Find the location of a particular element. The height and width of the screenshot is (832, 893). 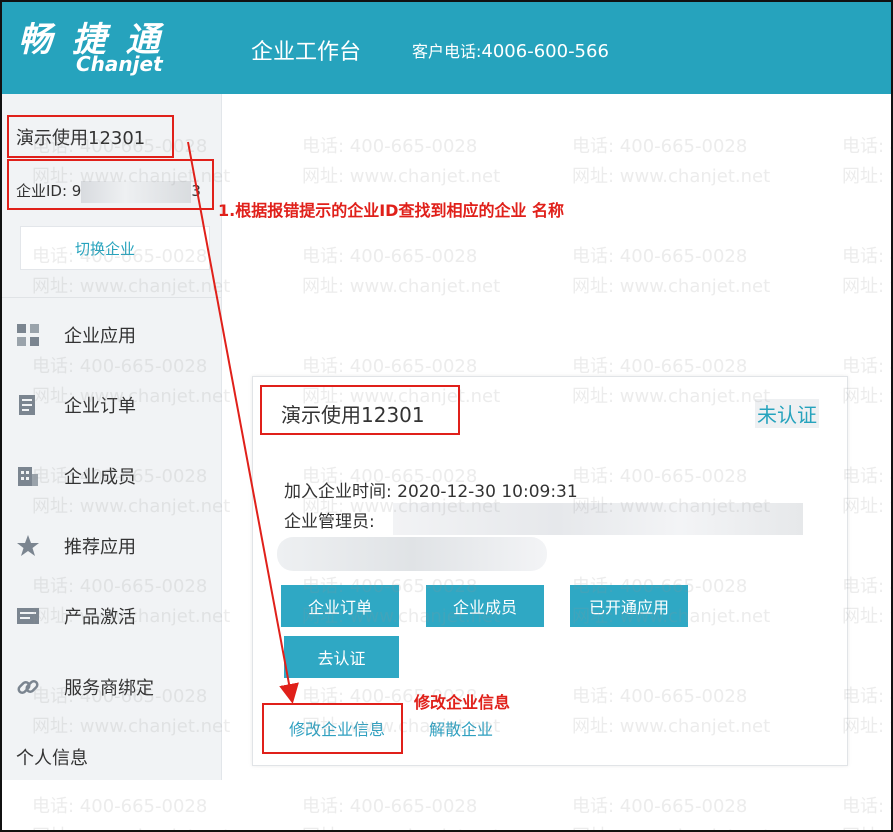

highlight-company-id is located at coordinates (110, 184).